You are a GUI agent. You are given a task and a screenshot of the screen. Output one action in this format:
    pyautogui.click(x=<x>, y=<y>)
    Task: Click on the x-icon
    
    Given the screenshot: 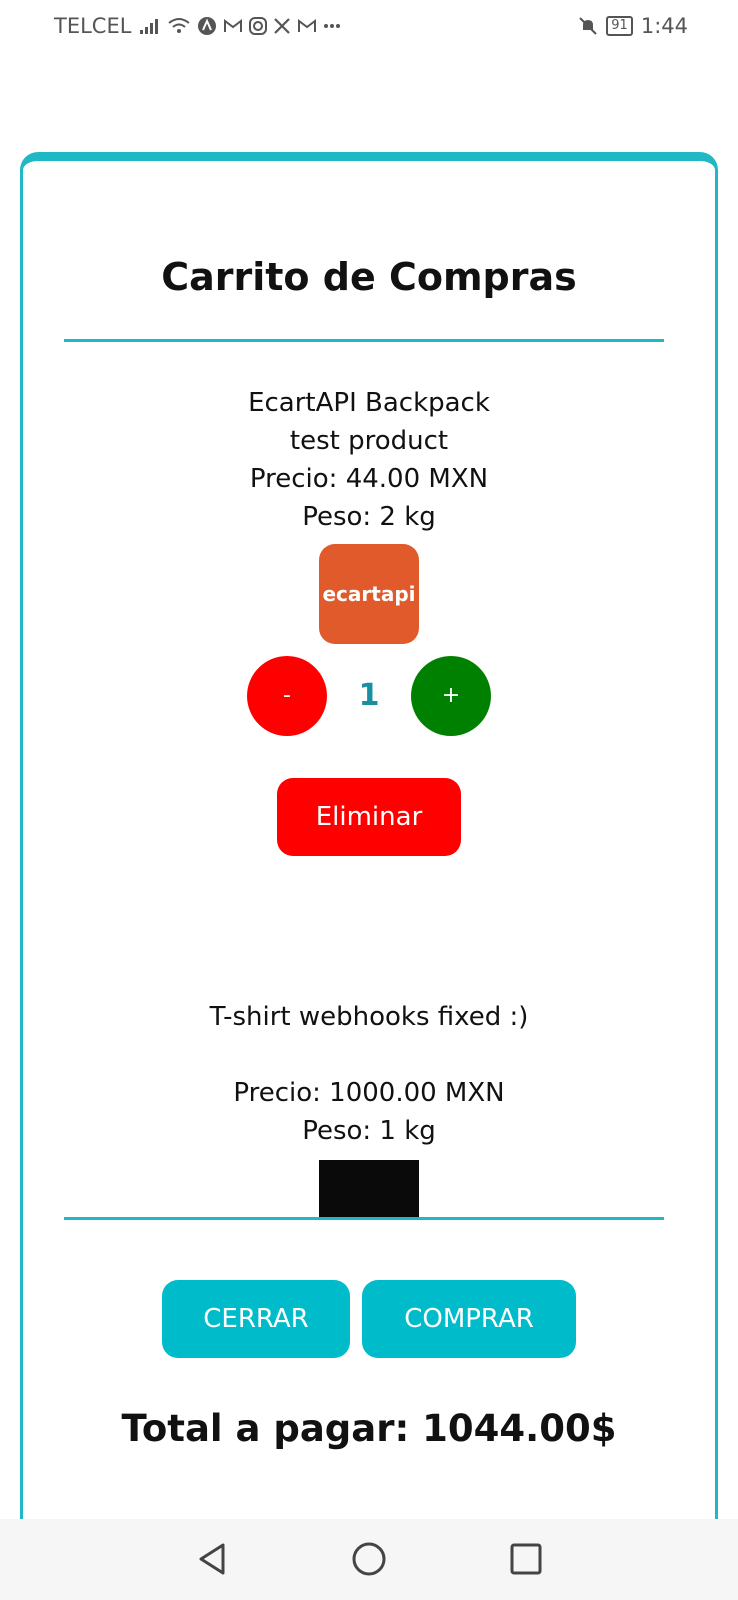 What is the action you would take?
    pyautogui.click(x=282, y=26)
    